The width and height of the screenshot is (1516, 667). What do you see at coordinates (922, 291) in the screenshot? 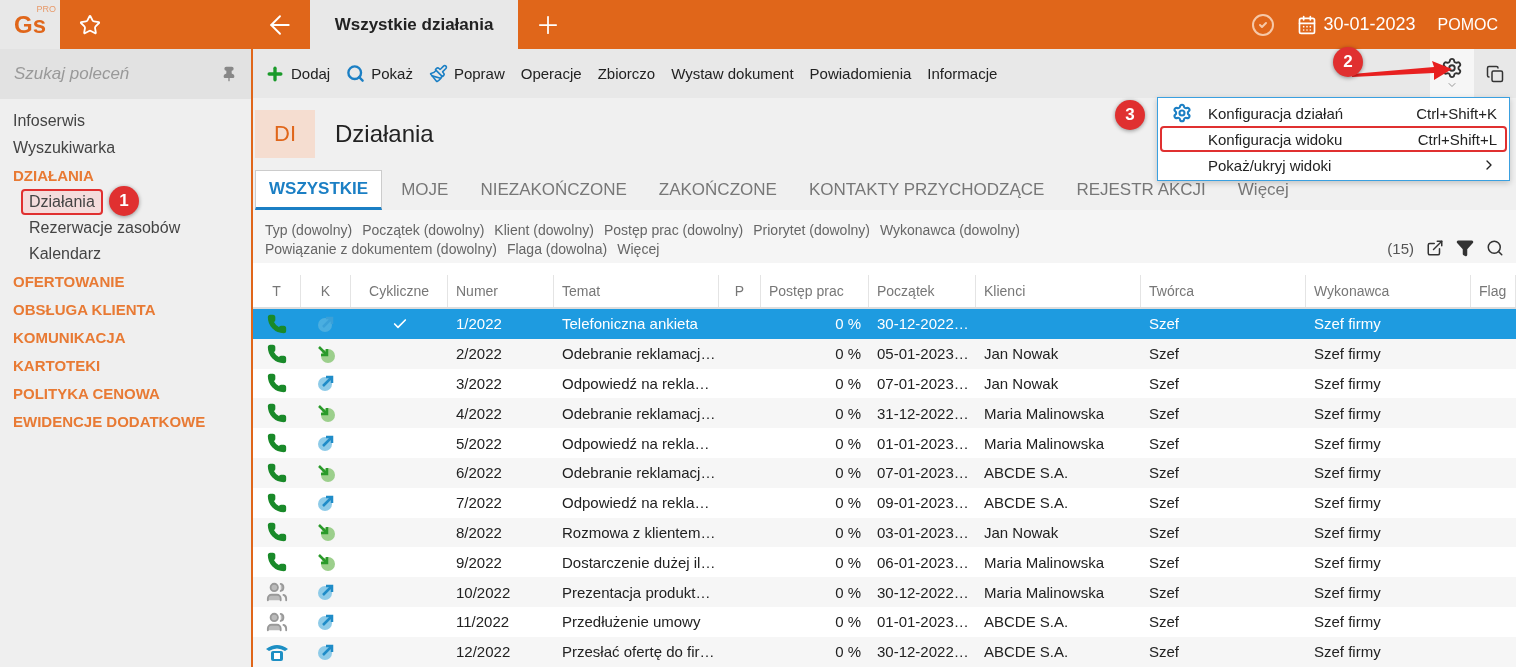
I see `column-header: Początek` at bounding box center [922, 291].